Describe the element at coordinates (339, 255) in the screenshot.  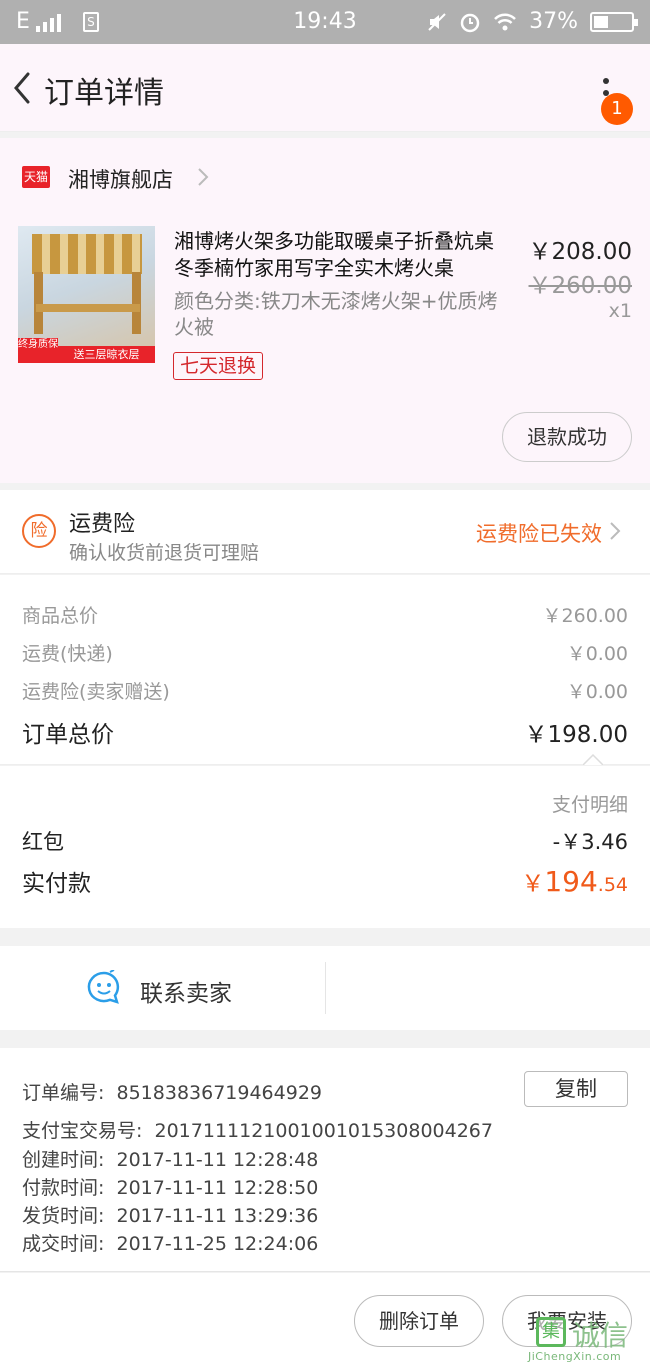
I see `product-title: 湘博烤火架多功能取暖桌子折叠炕桌冬季楠竹家用写字全实木烤火桌` at that location.